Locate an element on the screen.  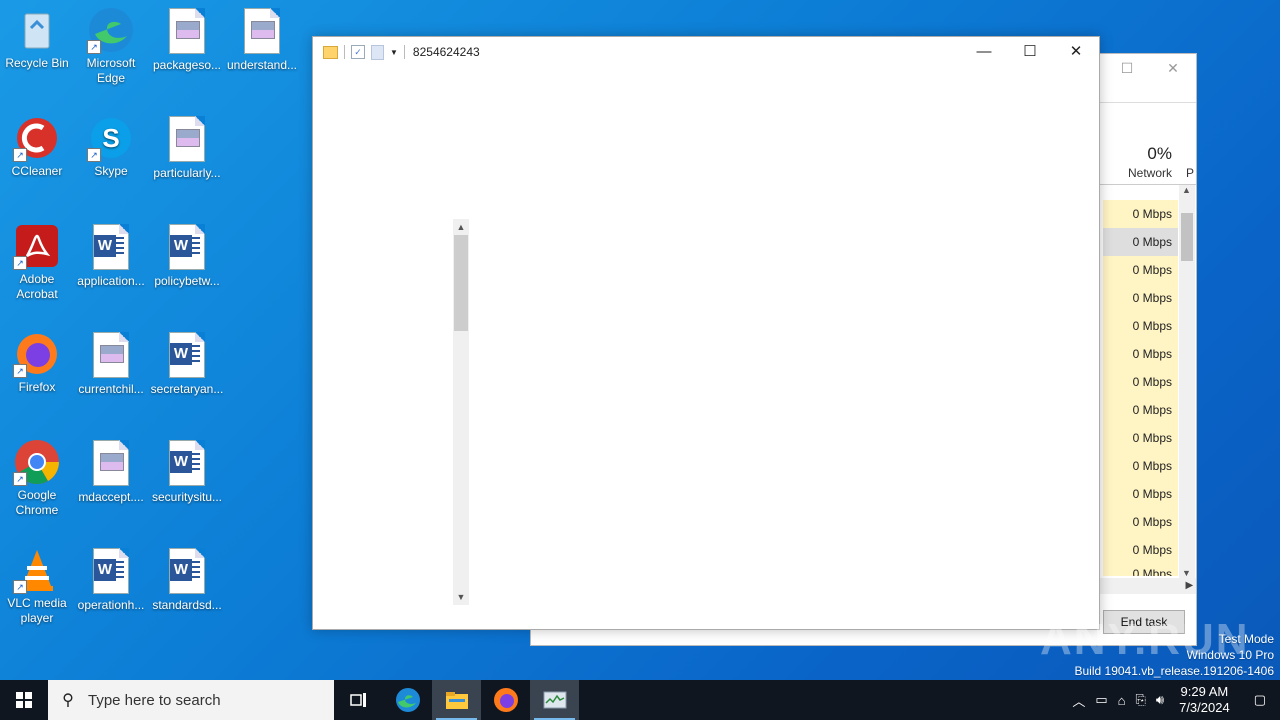
desktop-icon-adobe-acrobat: ↗ Adobe Acrobat is located at coordinates (37, 262).